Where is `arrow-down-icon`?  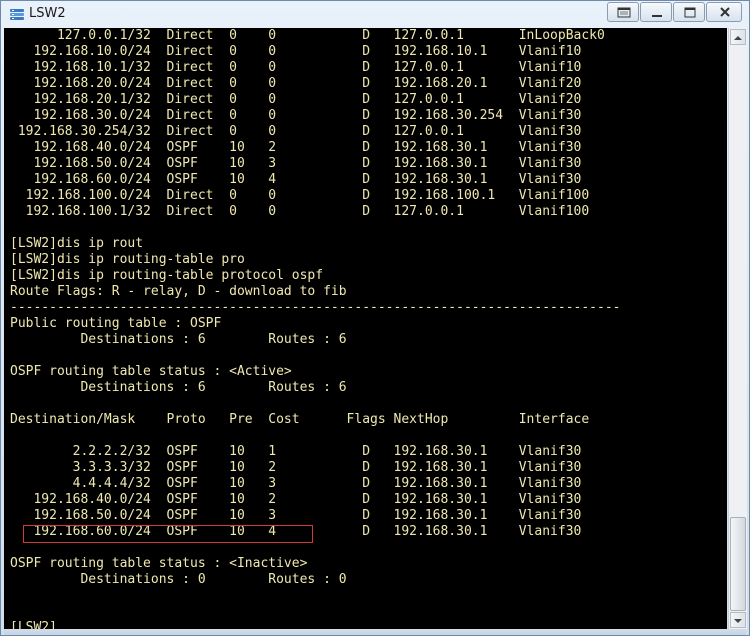
arrow-down-icon is located at coordinates (738, 621).